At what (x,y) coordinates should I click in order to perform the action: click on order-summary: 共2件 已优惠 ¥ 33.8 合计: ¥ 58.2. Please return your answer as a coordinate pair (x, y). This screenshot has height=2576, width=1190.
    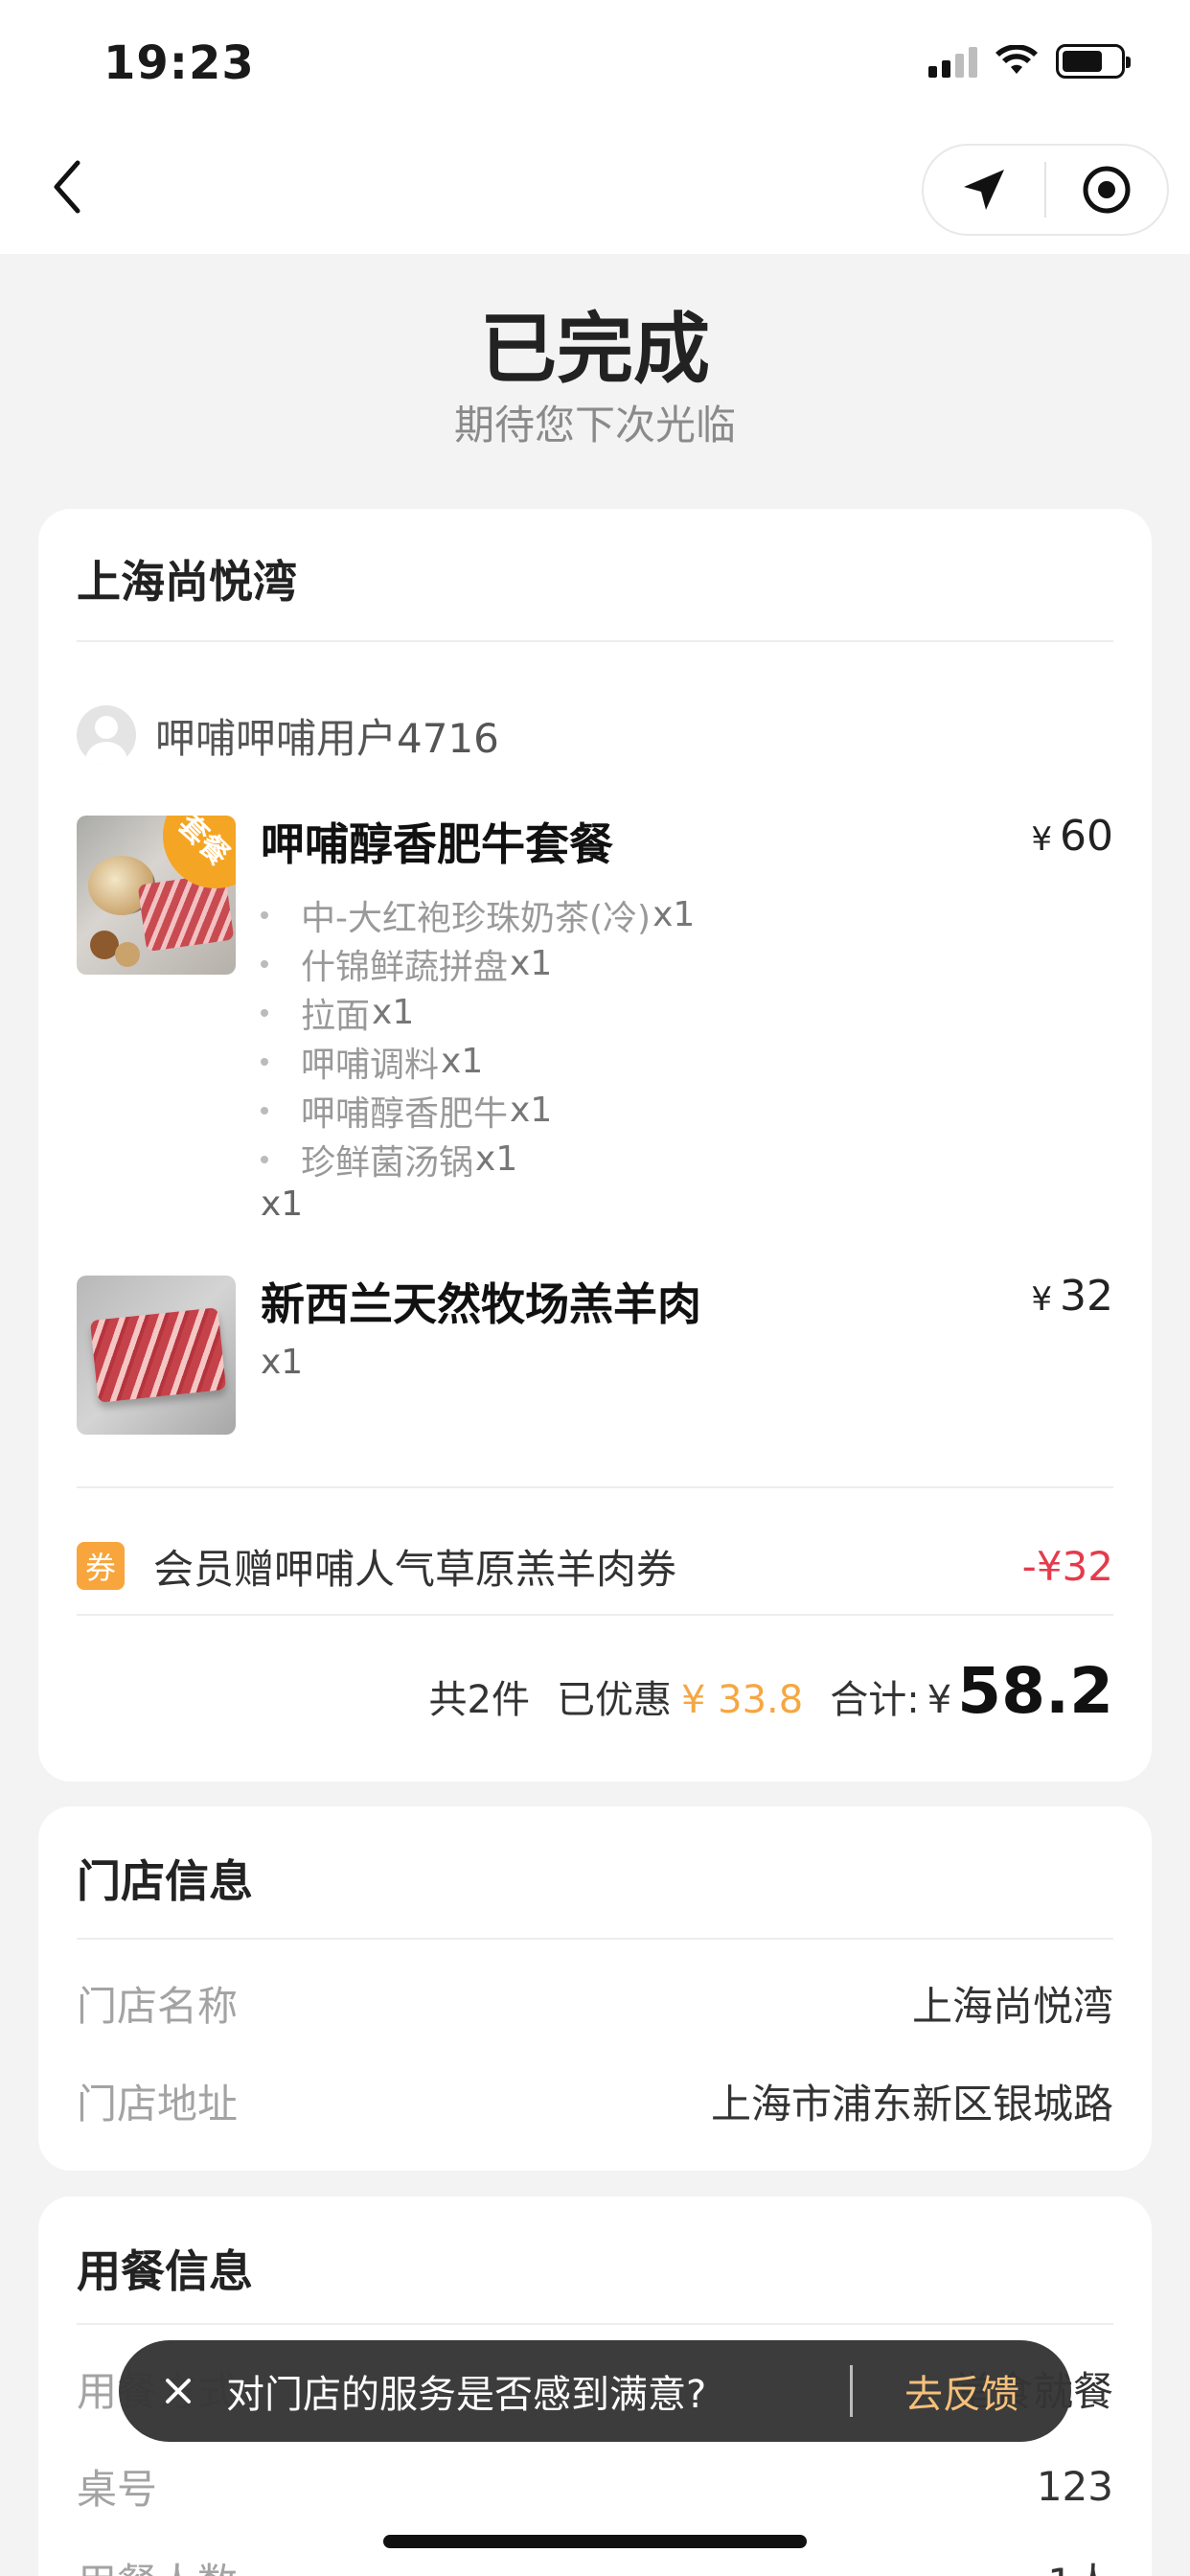
    Looking at the image, I should click on (771, 1691).